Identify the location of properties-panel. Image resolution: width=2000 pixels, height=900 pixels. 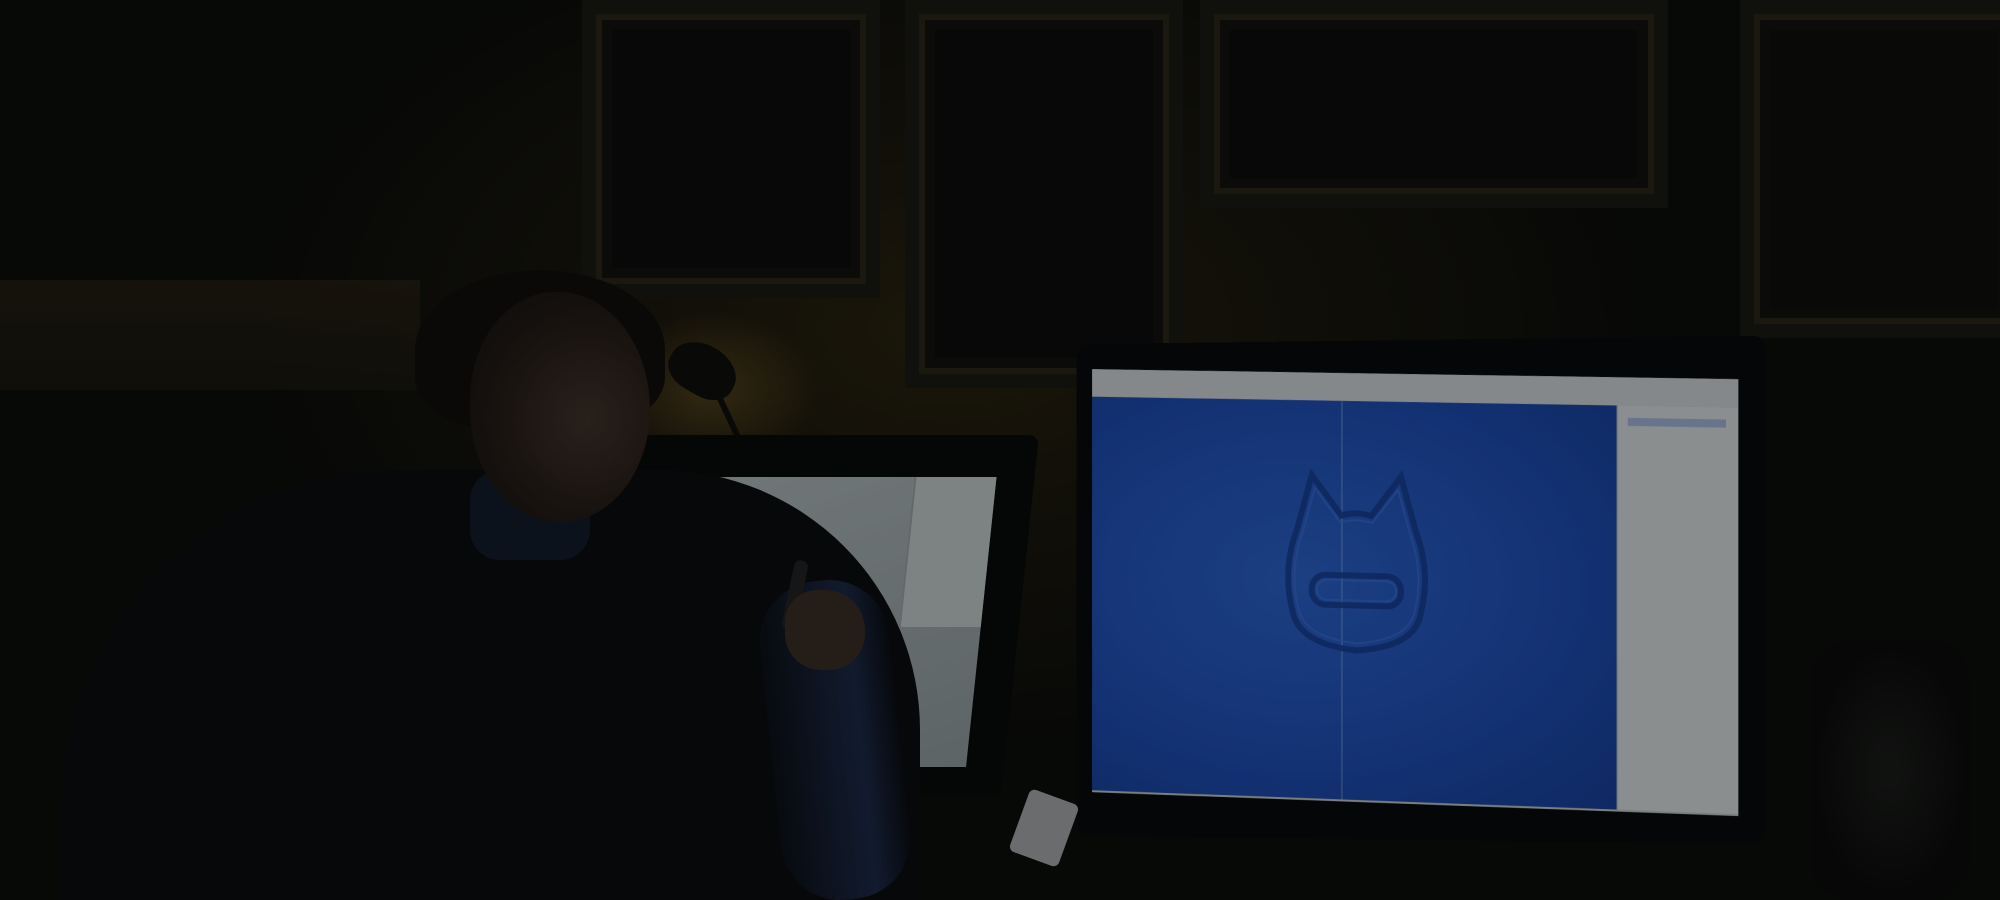
(1677, 610).